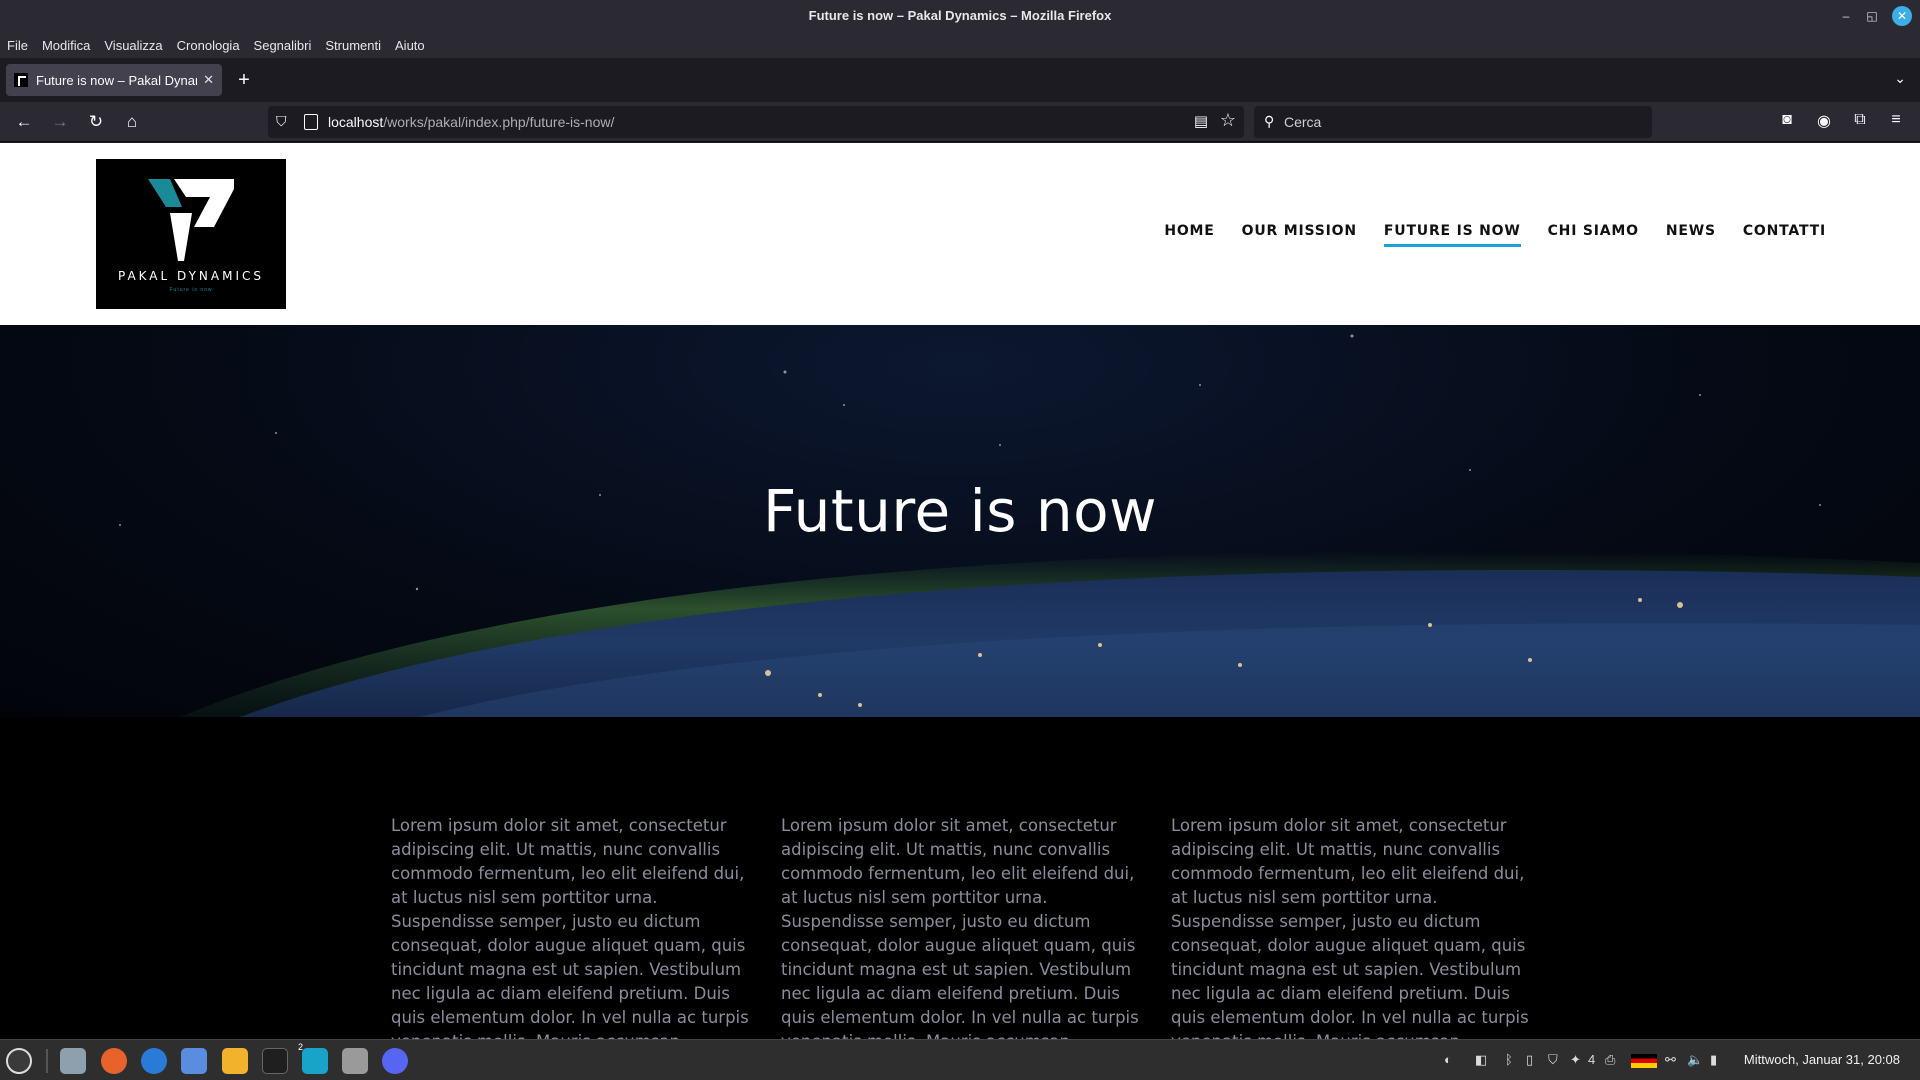 The image size is (1920, 1080). What do you see at coordinates (410, 45) in the screenshot?
I see `menu-aiuto: Aiuto` at bounding box center [410, 45].